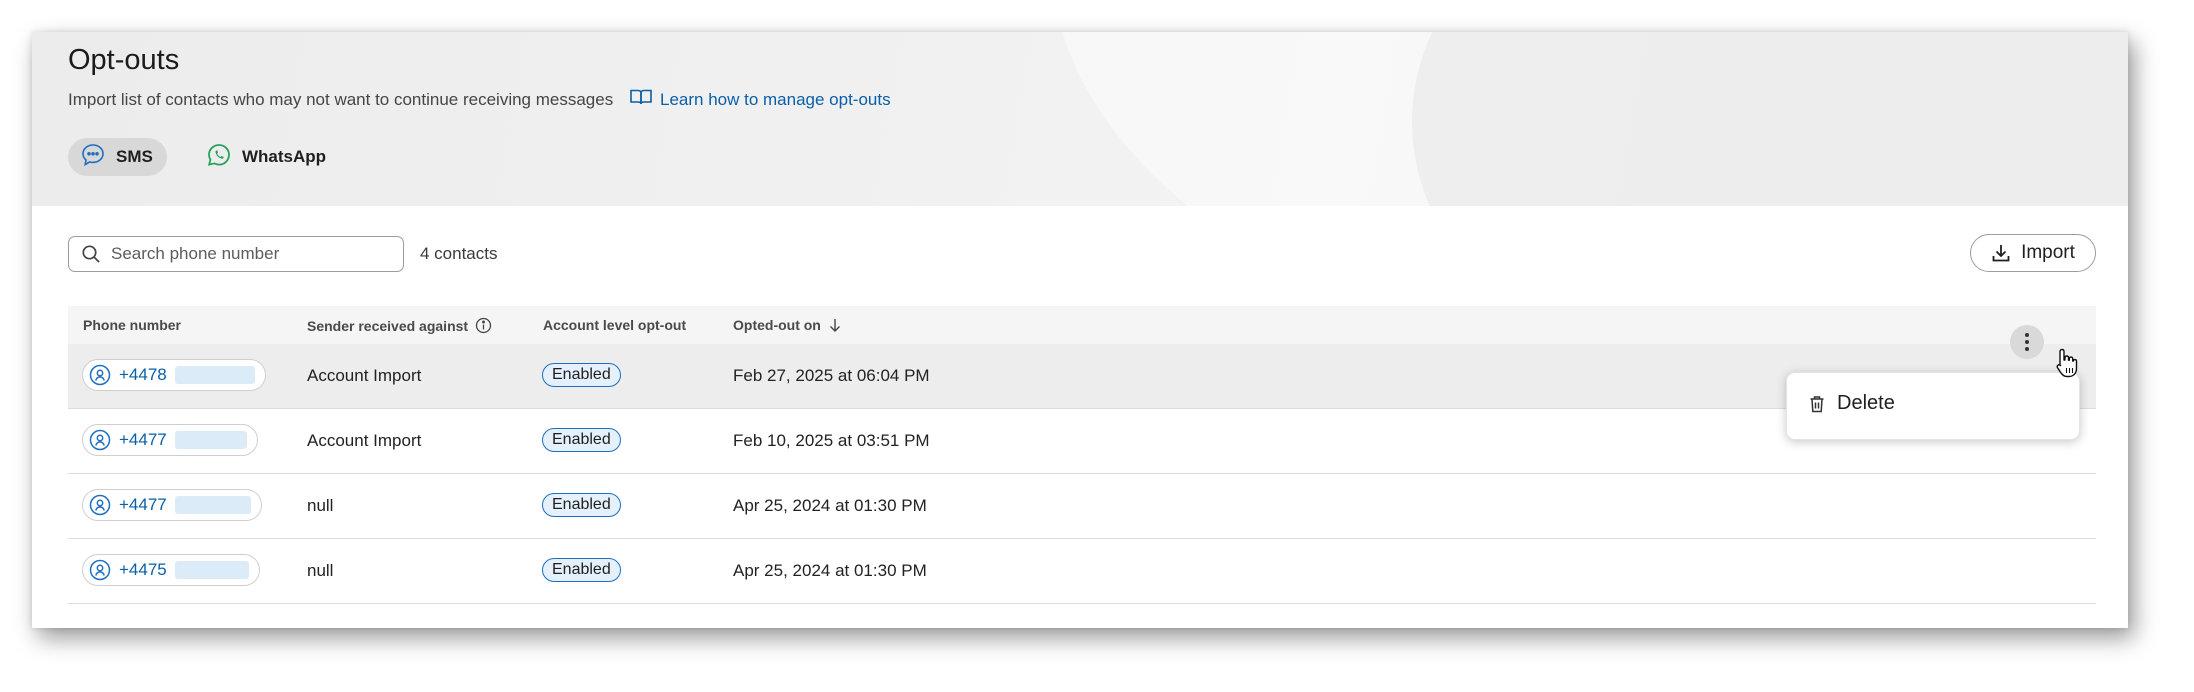 The width and height of the screenshot is (2194, 692). I want to click on learn-opt-outs-link: Learn how to manage opt-outs, so click(760, 99).